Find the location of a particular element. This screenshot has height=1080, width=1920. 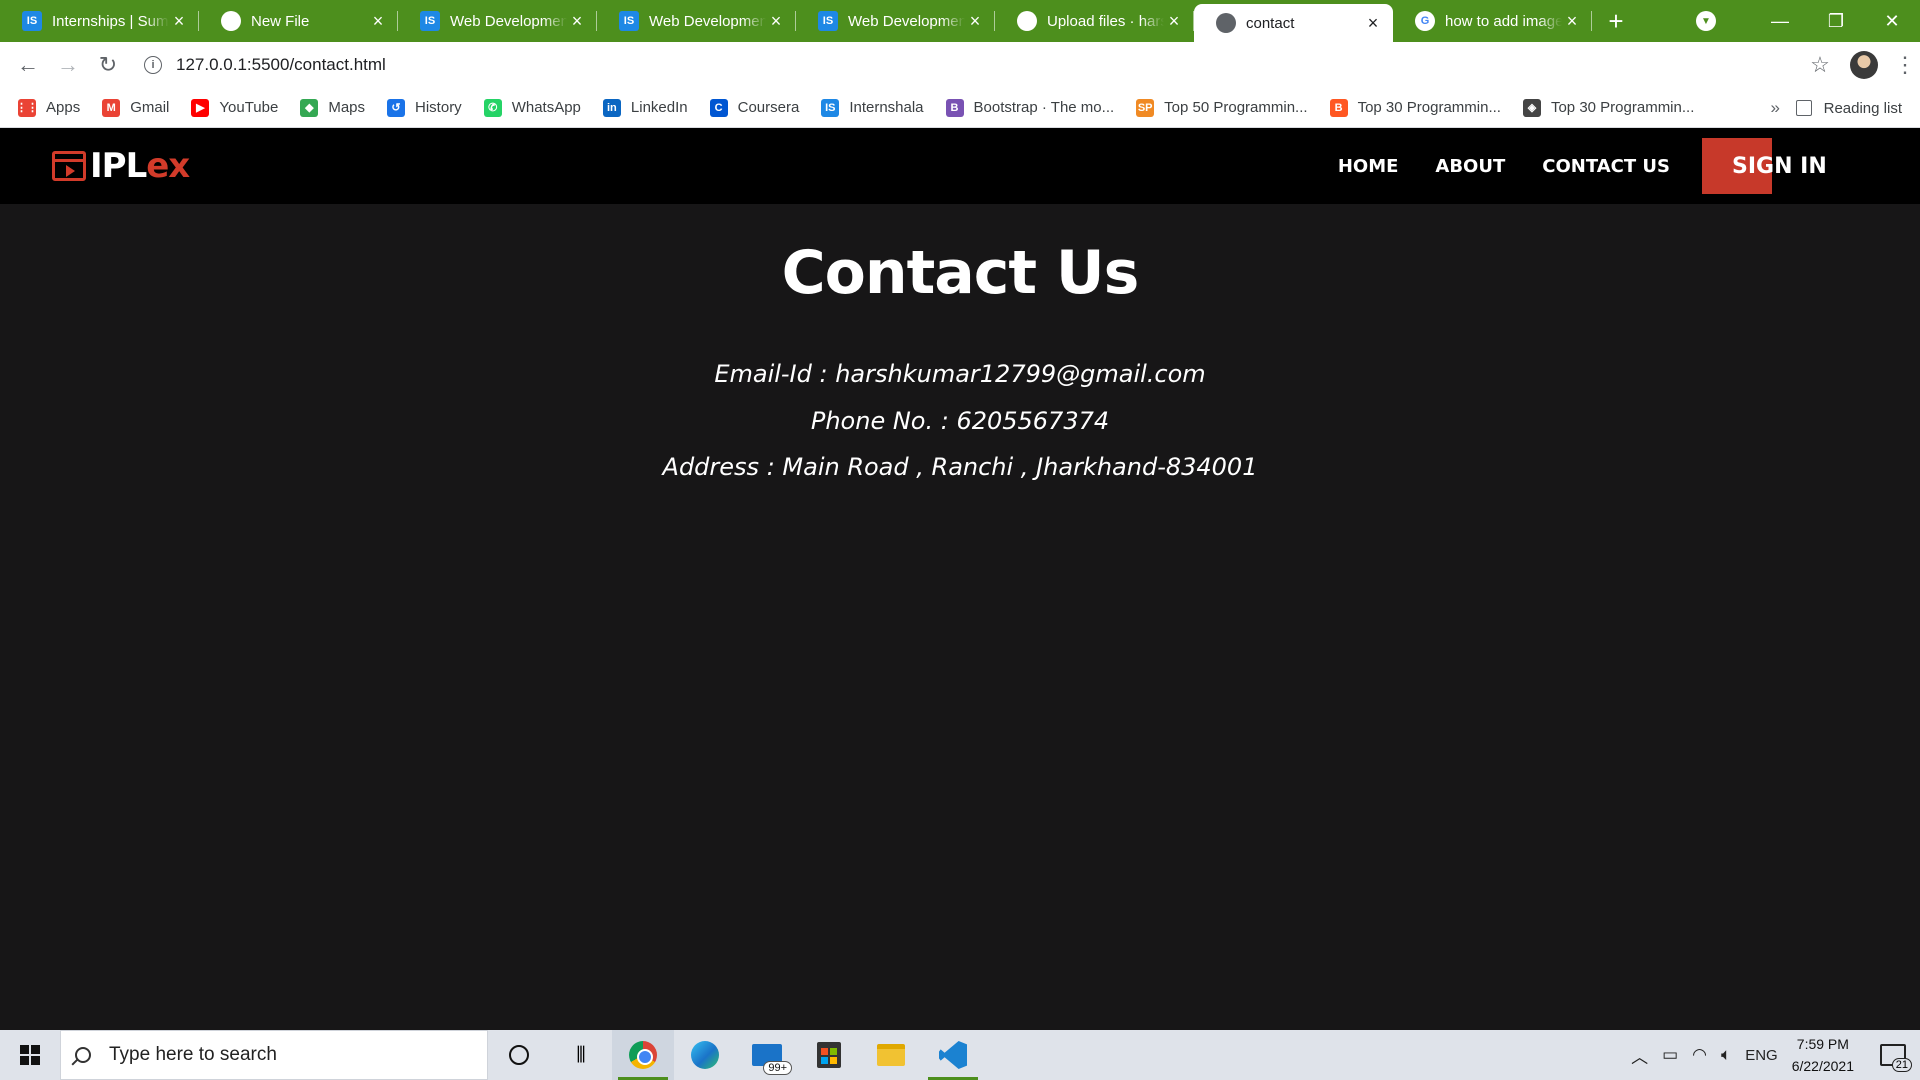

mail-taskbar-button: 99+ is located at coordinates (767, 1055).